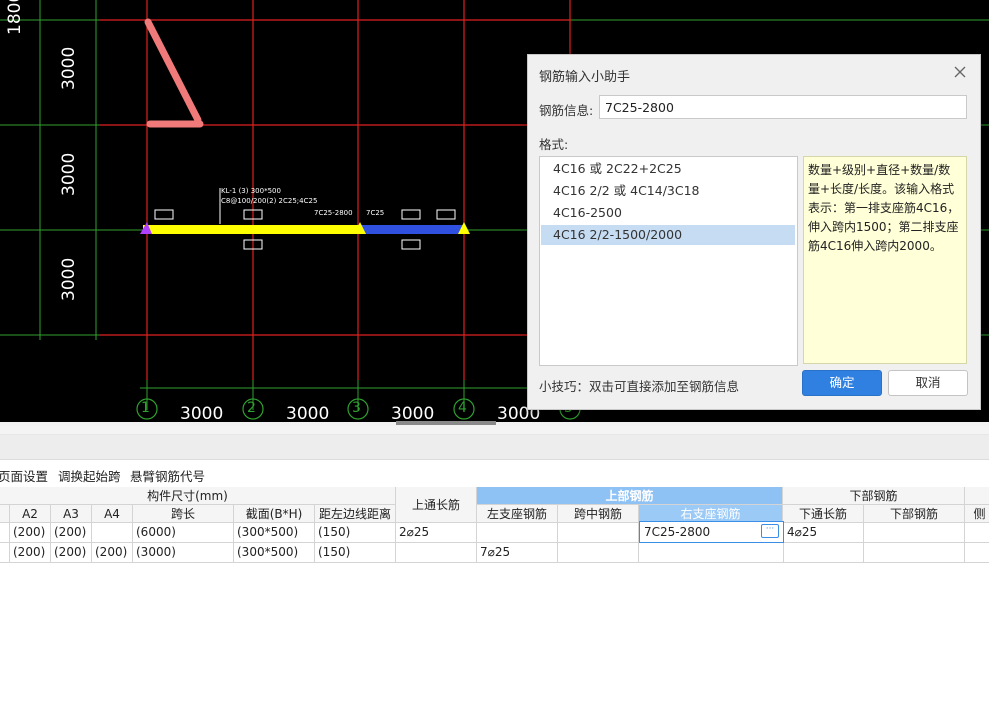 This screenshot has width=989, height=728. Describe the element at coordinates (413, 413) in the screenshot. I see `bottom-dim-3: 3000` at that location.